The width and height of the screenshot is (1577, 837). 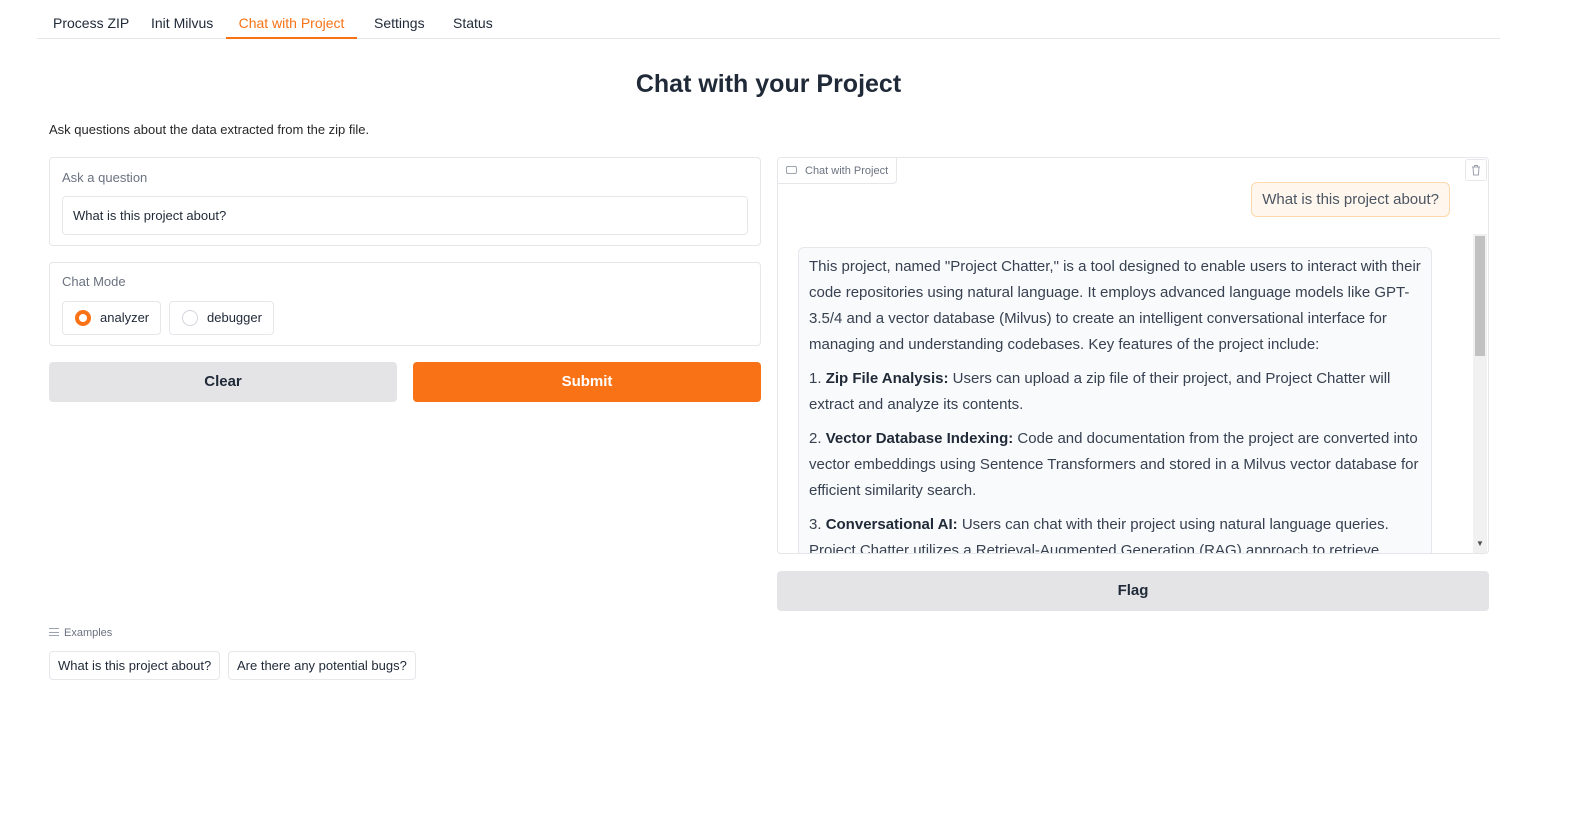 I want to click on chat-mode-label: Chat Mode, so click(x=94, y=281).